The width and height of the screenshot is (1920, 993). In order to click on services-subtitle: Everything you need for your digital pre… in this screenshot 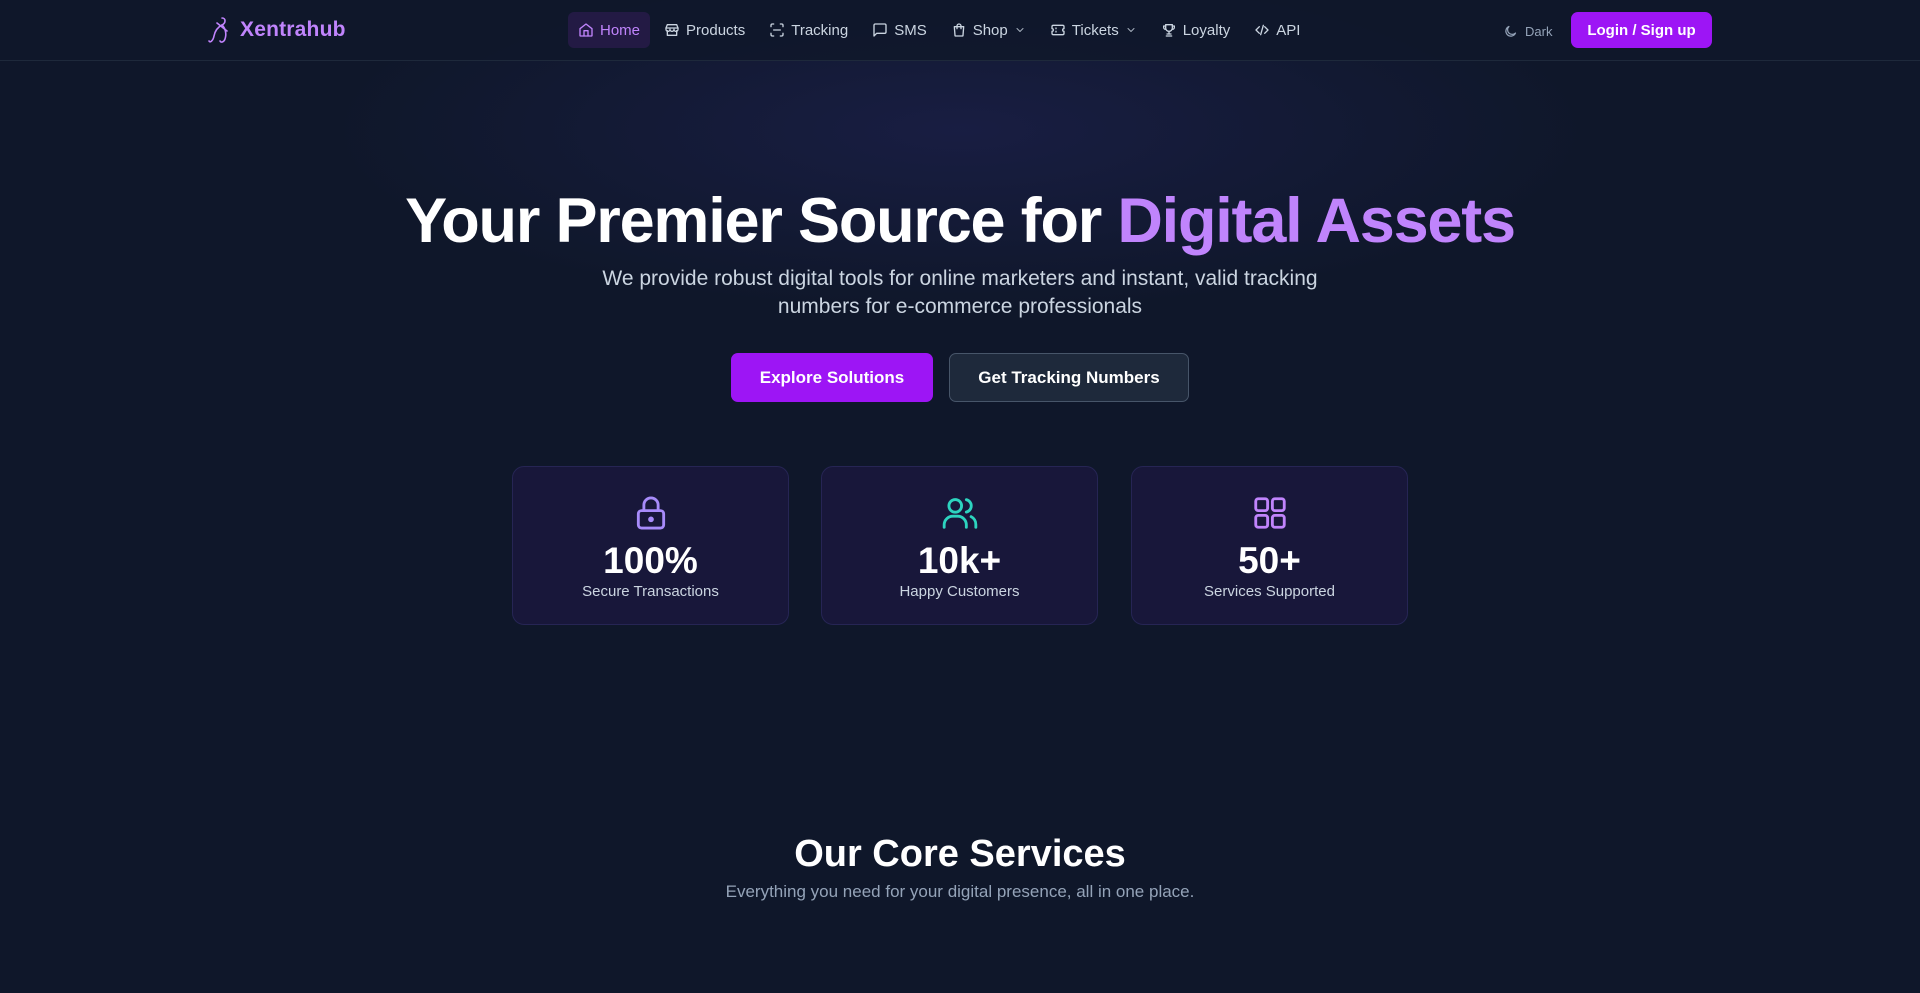, I will do `click(960, 891)`.